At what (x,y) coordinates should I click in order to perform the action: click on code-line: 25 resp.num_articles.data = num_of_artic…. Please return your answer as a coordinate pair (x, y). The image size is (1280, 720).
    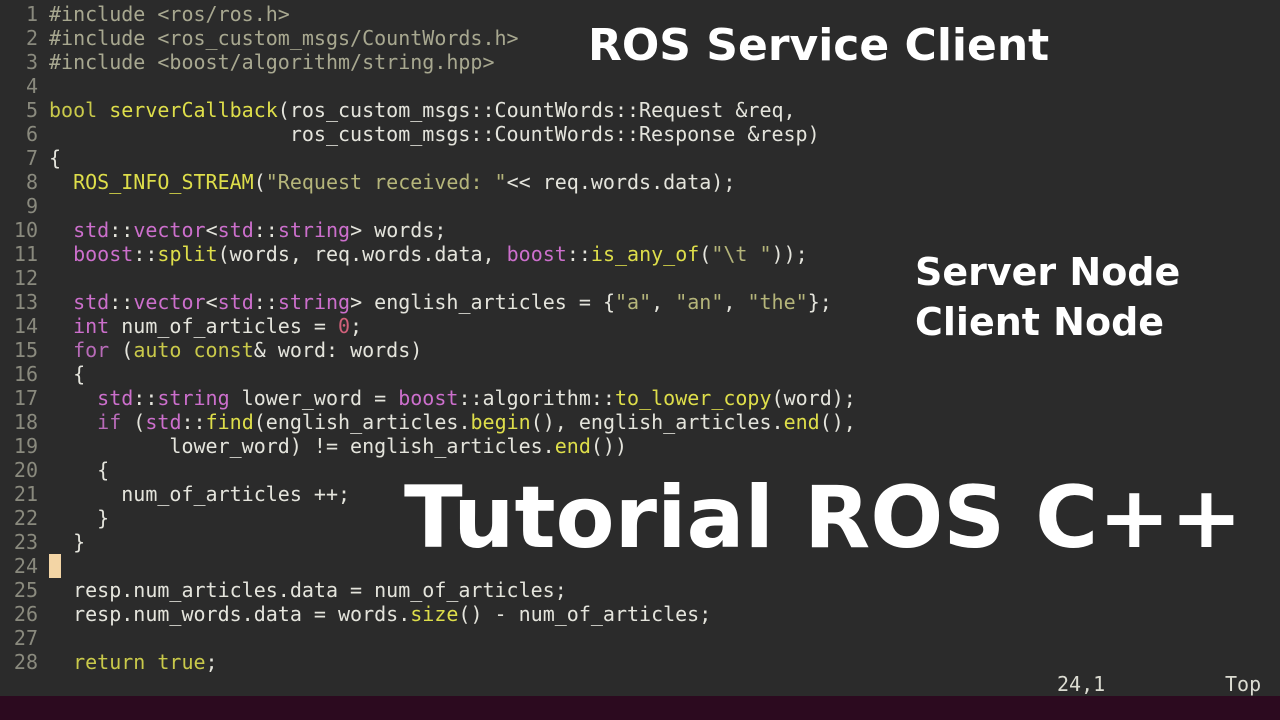
    Looking at the image, I should click on (640, 590).